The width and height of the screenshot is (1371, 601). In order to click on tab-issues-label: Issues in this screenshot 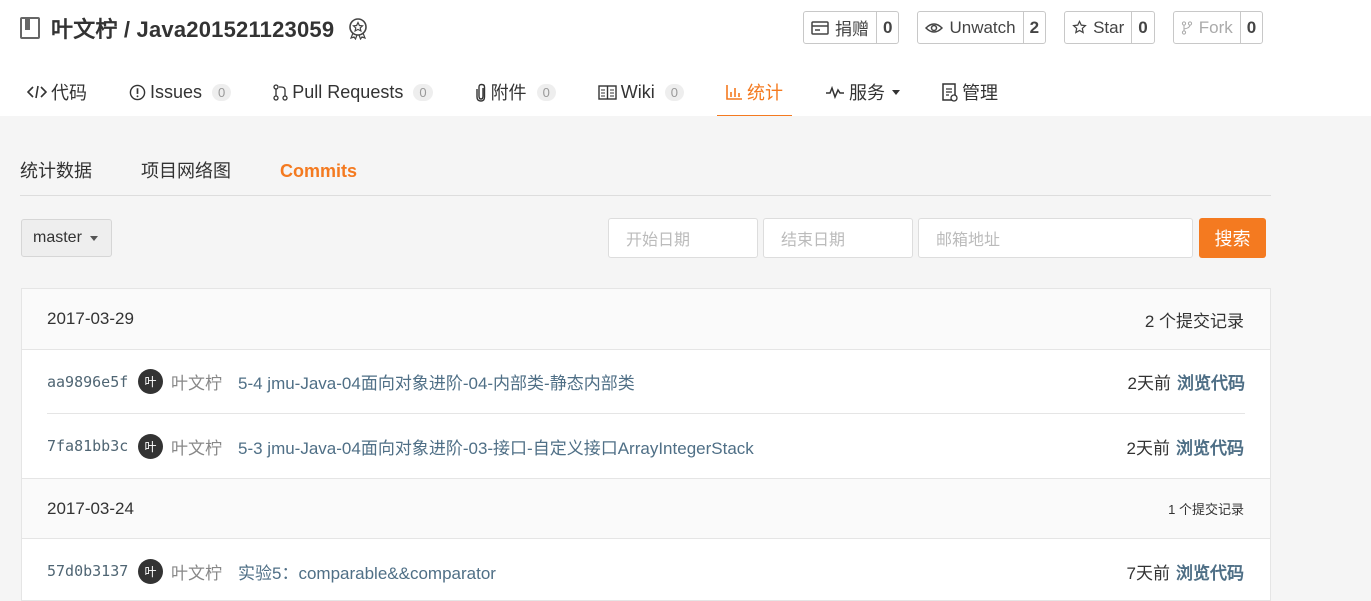, I will do `click(176, 91)`.